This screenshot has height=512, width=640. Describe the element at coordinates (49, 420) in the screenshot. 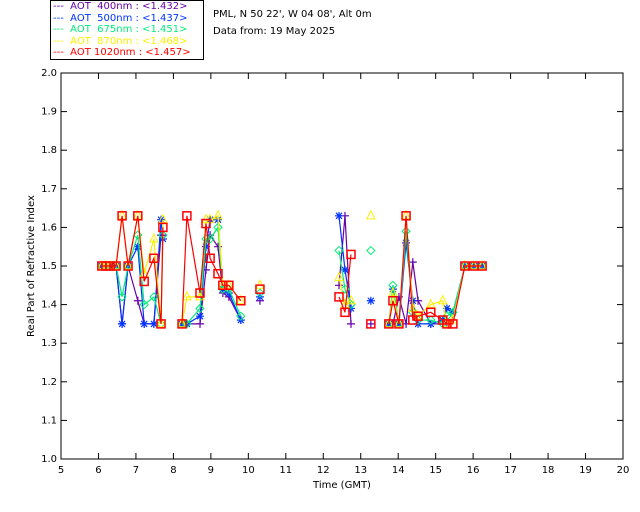

I see `y-tick-label: 1.1` at that location.